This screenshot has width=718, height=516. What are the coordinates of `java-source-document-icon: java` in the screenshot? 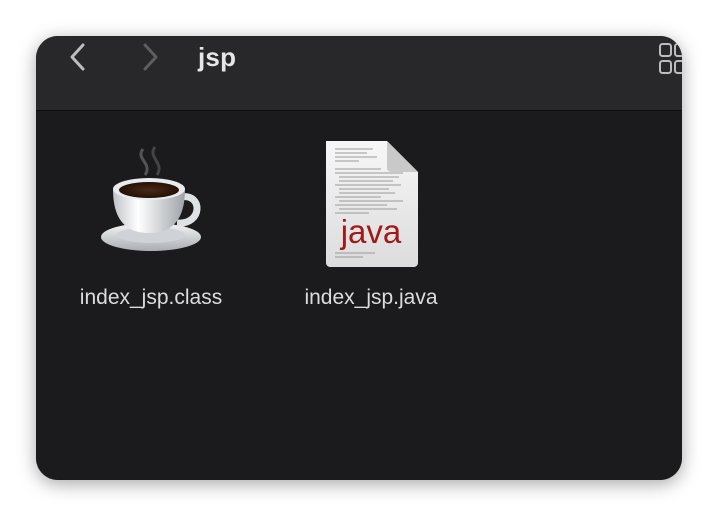 It's located at (372, 204).